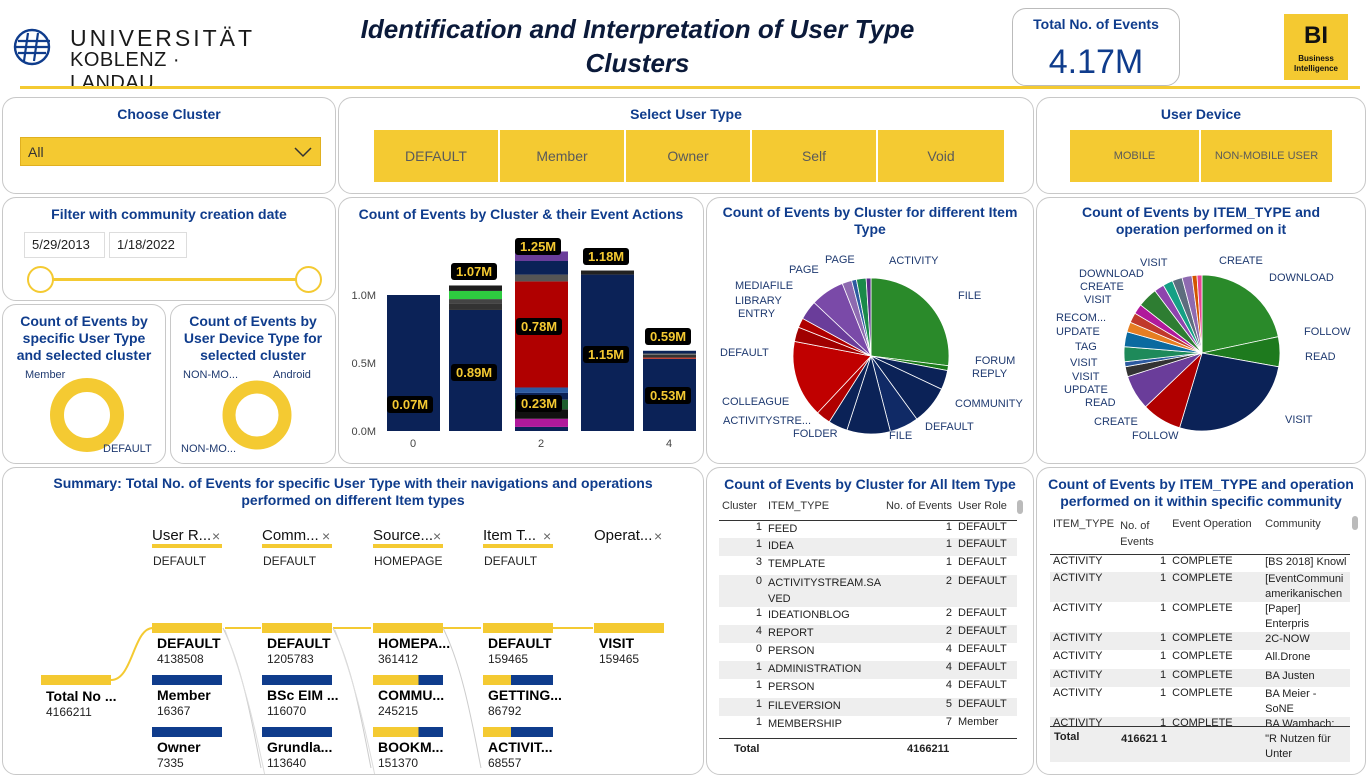 The height and width of the screenshot is (777, 1370). I want to click on table1-header-item-type: ITEM_TYPE, so click(823, 510).